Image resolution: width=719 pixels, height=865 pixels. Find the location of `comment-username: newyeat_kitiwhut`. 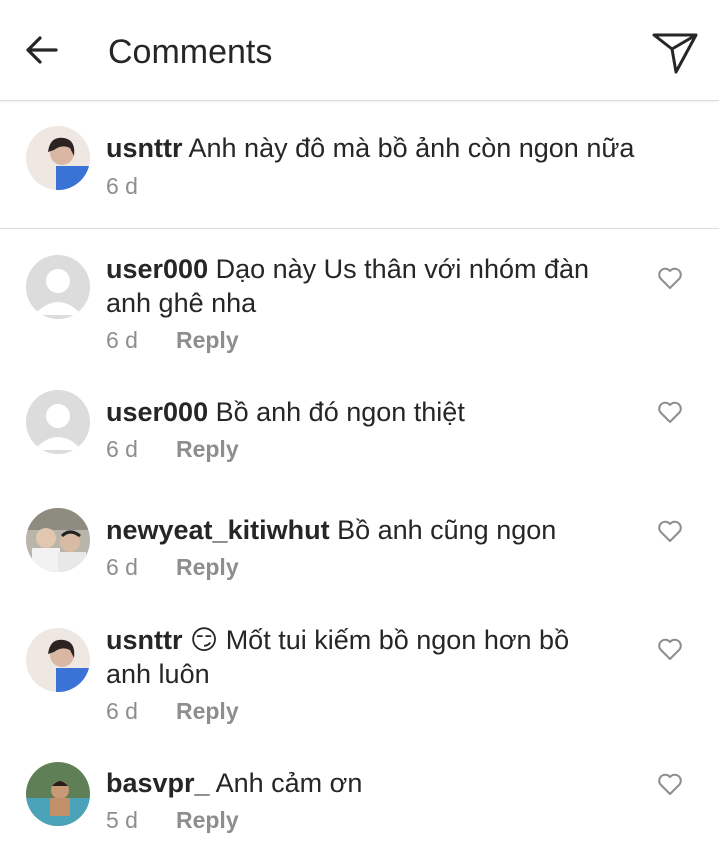

comment-username: newyeat_kitiwhut is located at coordinates (218, 530).